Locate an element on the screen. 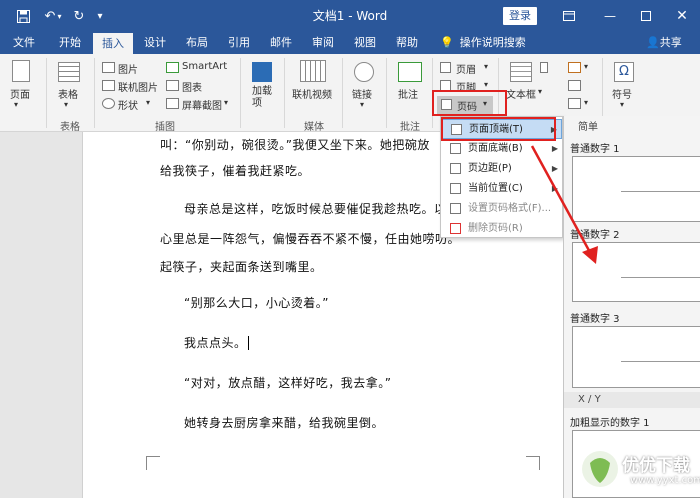 The width and height of the screenshot is (700, 498). screenshot-icon is located at coordinates (172, 103).